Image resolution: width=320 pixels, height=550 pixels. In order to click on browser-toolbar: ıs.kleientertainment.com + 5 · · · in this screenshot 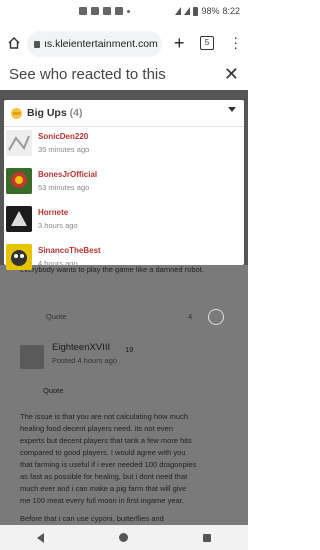, I will do `click(124, 44)`.